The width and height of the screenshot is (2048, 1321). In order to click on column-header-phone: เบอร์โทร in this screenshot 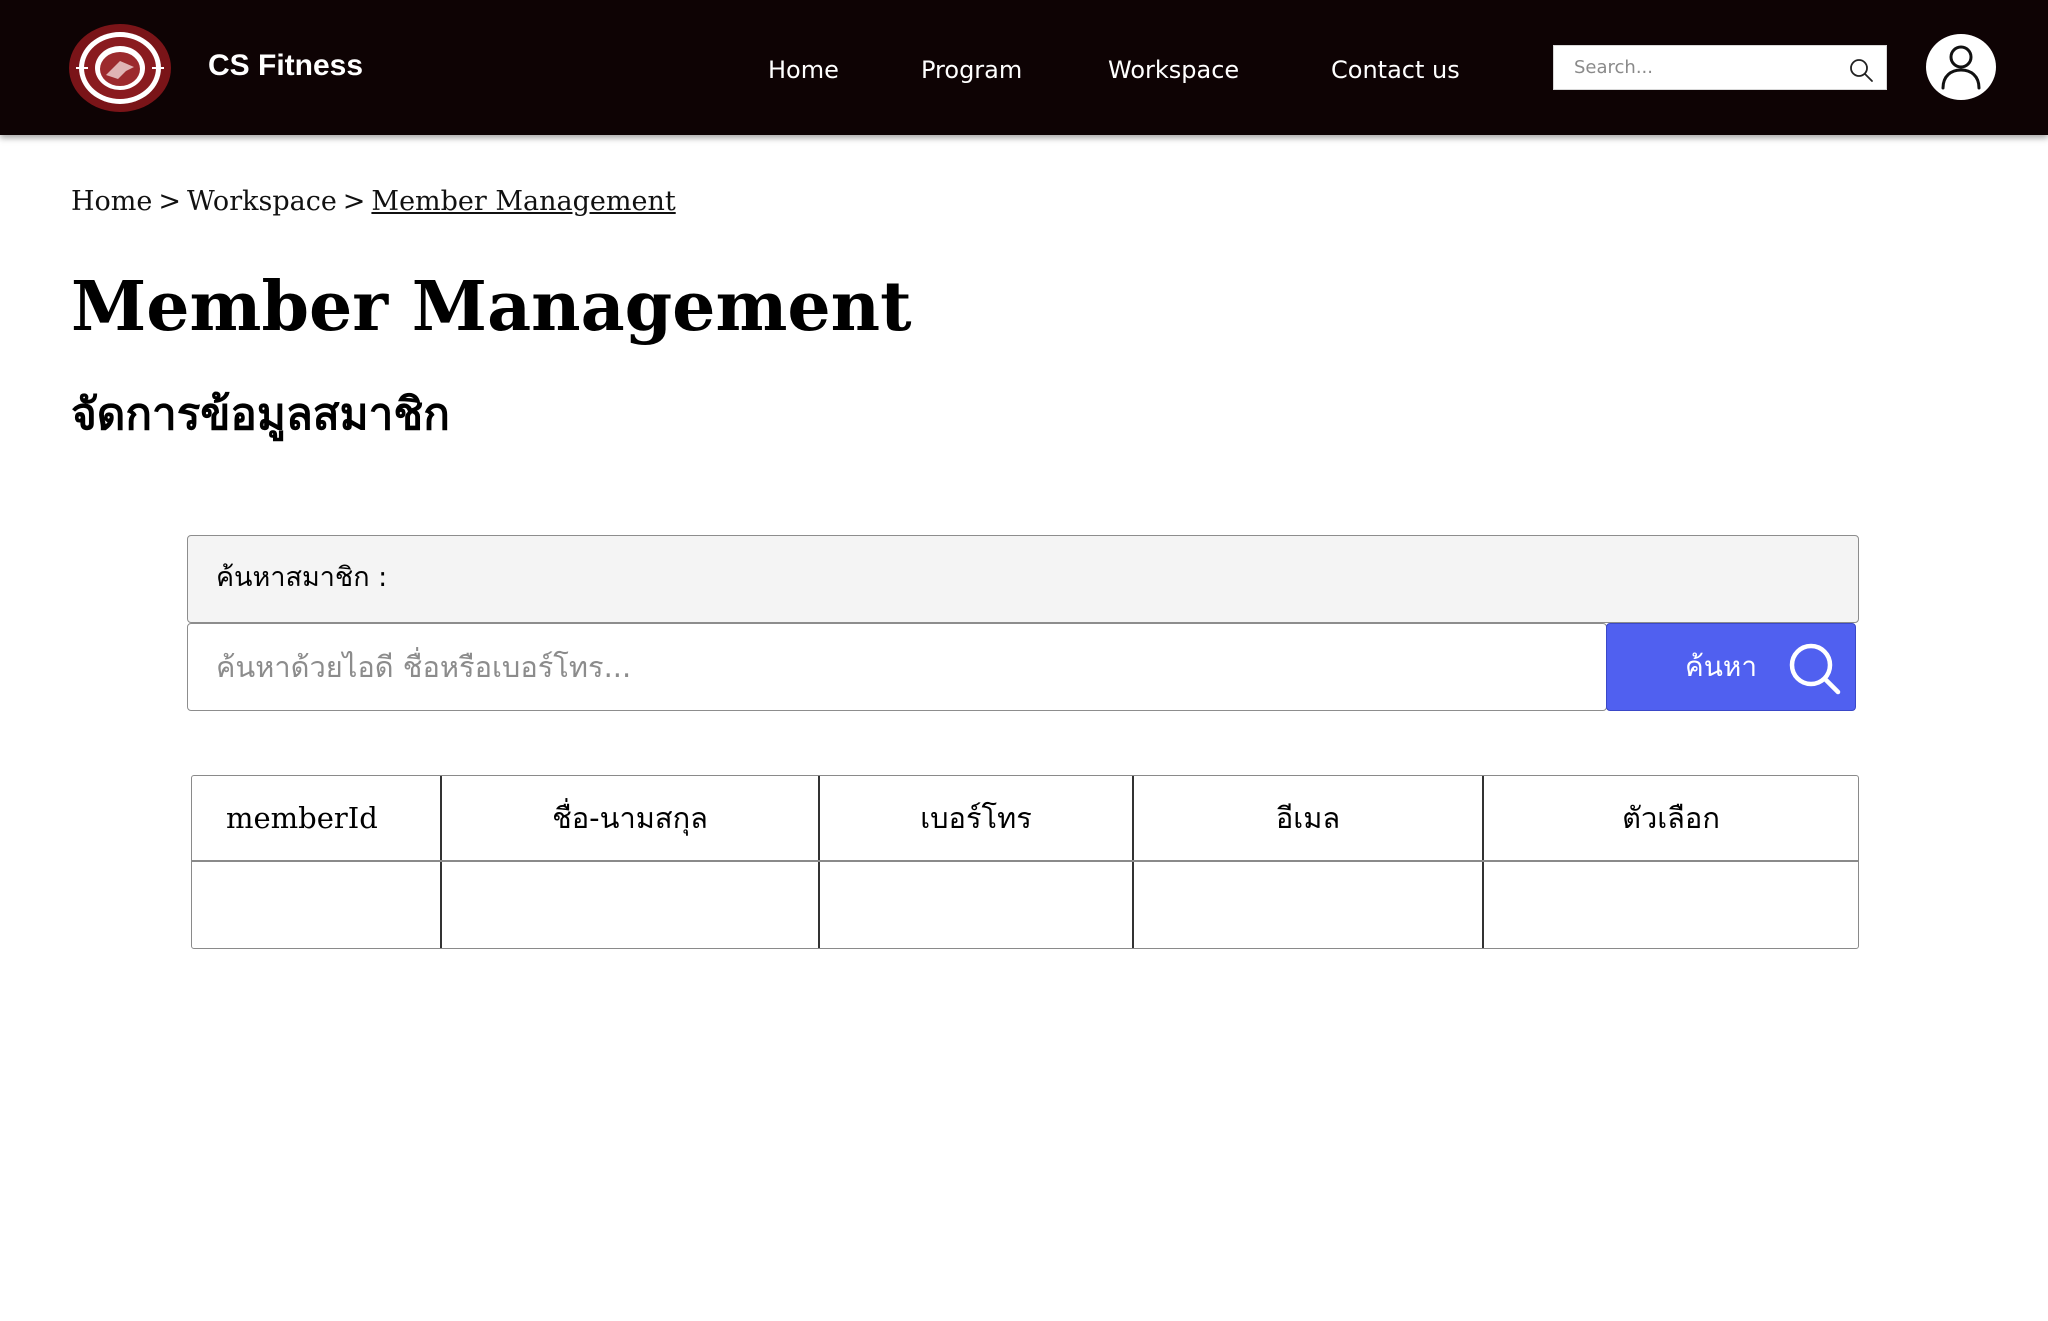, I will do `click(977, 818)`.